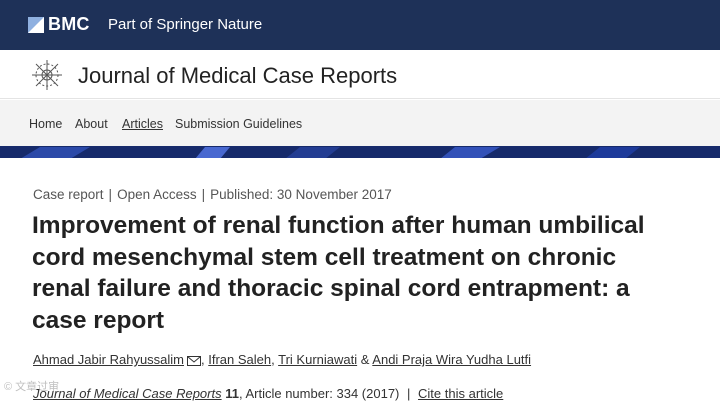  I want to click on envelope-icon, so click(194, 361).